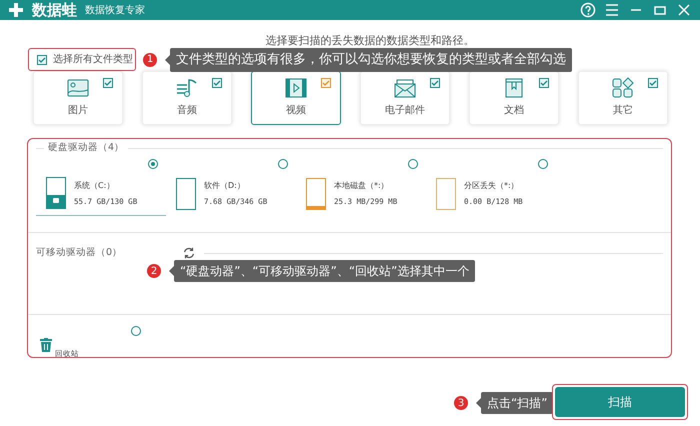 The image size is (700, 426). Describe the element at coordinates (623, 111) in the screenshot. I see `file-type-label: 其它` at that location.